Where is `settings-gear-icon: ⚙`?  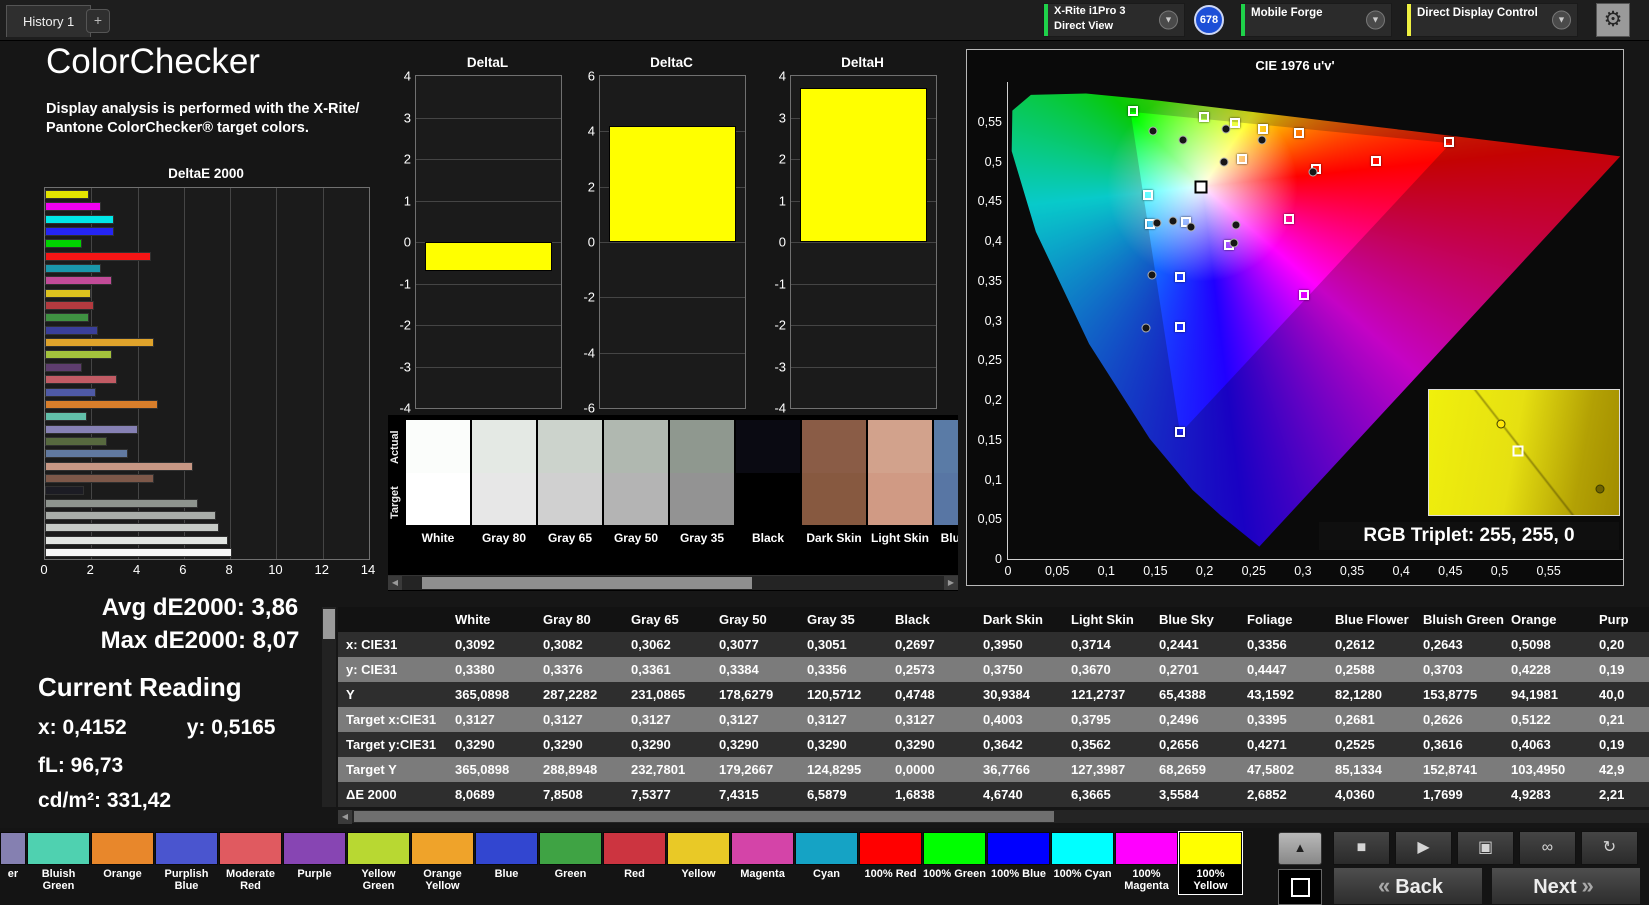
settings-gear-icon: ⚙ is located at coordinates (1613, 20).